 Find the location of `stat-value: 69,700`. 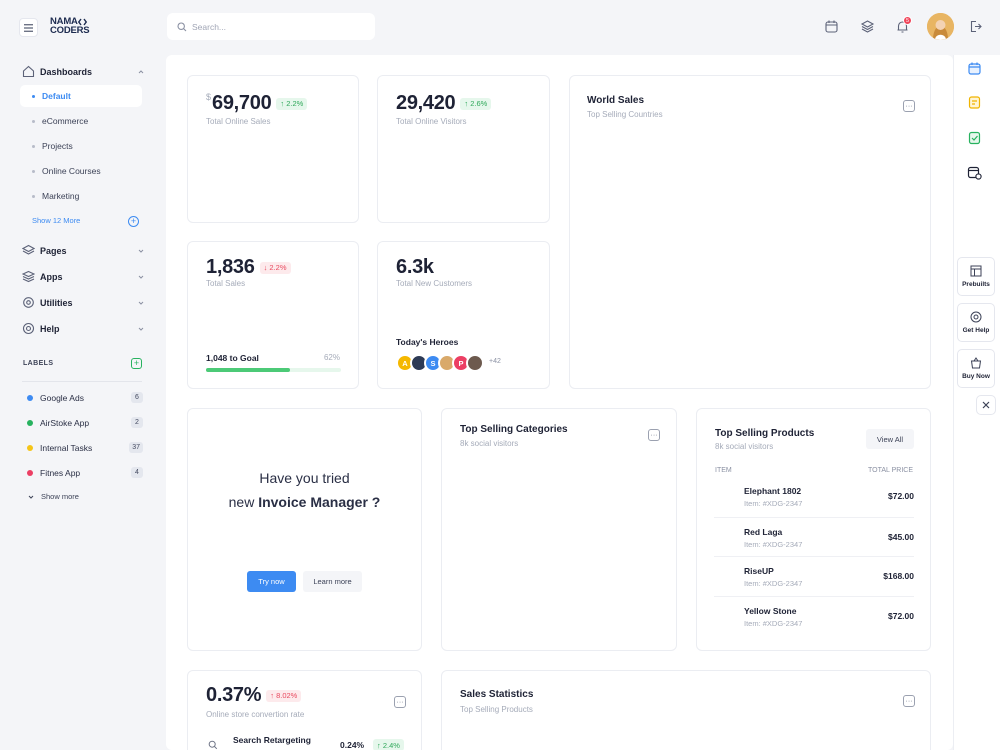

stat-value: 69,700 is located at coordinates (242, 103).